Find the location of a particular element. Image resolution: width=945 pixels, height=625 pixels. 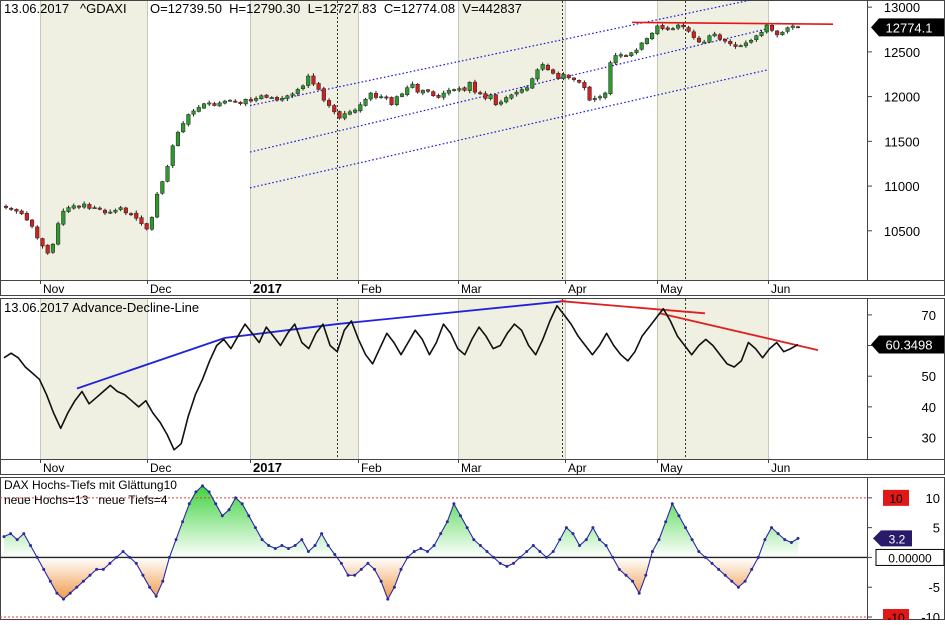

y-tick-label: 13000 is located at coordinates (902, 7).